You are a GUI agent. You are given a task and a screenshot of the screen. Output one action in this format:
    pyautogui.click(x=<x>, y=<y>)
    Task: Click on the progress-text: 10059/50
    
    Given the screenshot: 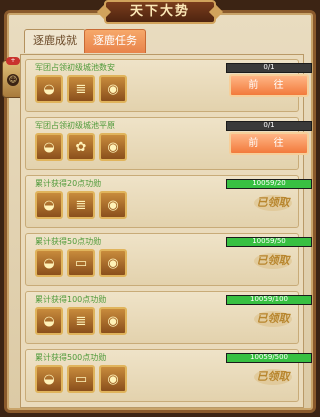 What is the action you would take?
    pyautogui.click(x=269, y=241)
    